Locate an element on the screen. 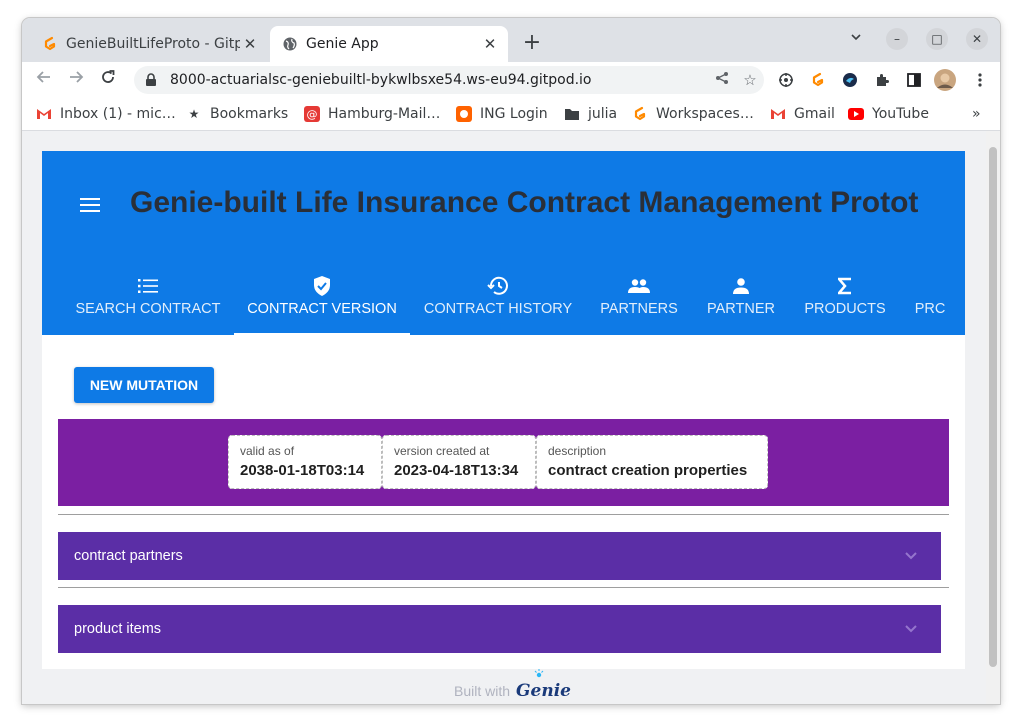 The width and height of the screenshot is (1022, 728). bookmark-label: Bookmarks is located at coordinates (249, 114).